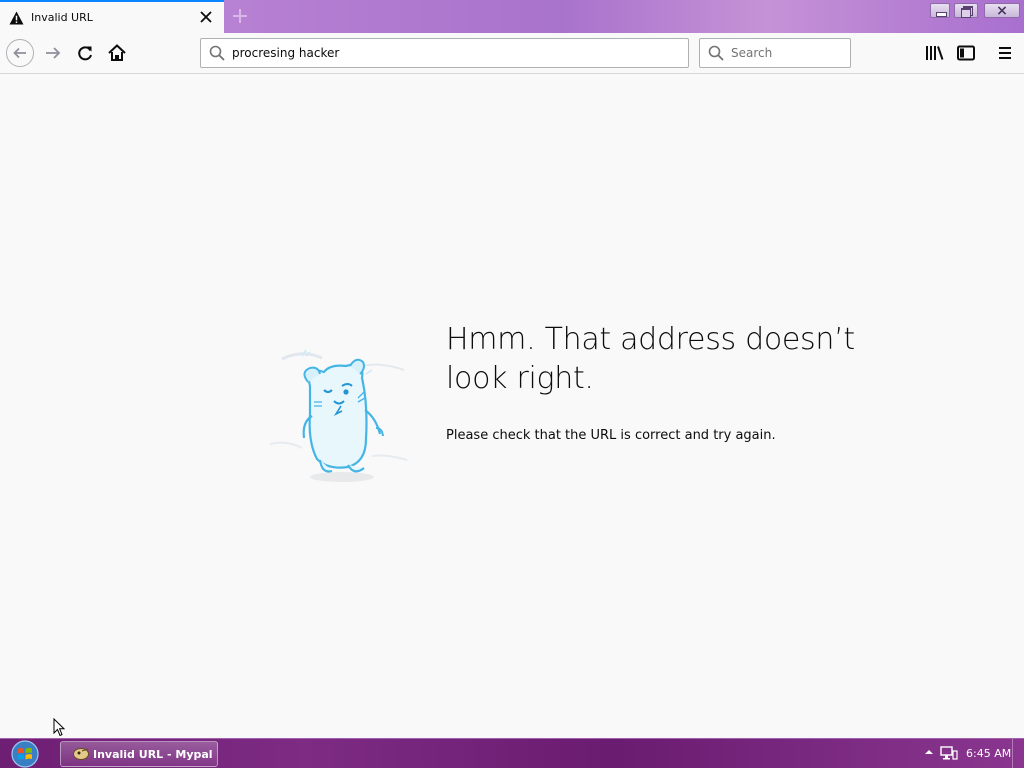 This screenshot has width=1024, height=768. I want to click on search-input, so click(786, 53).